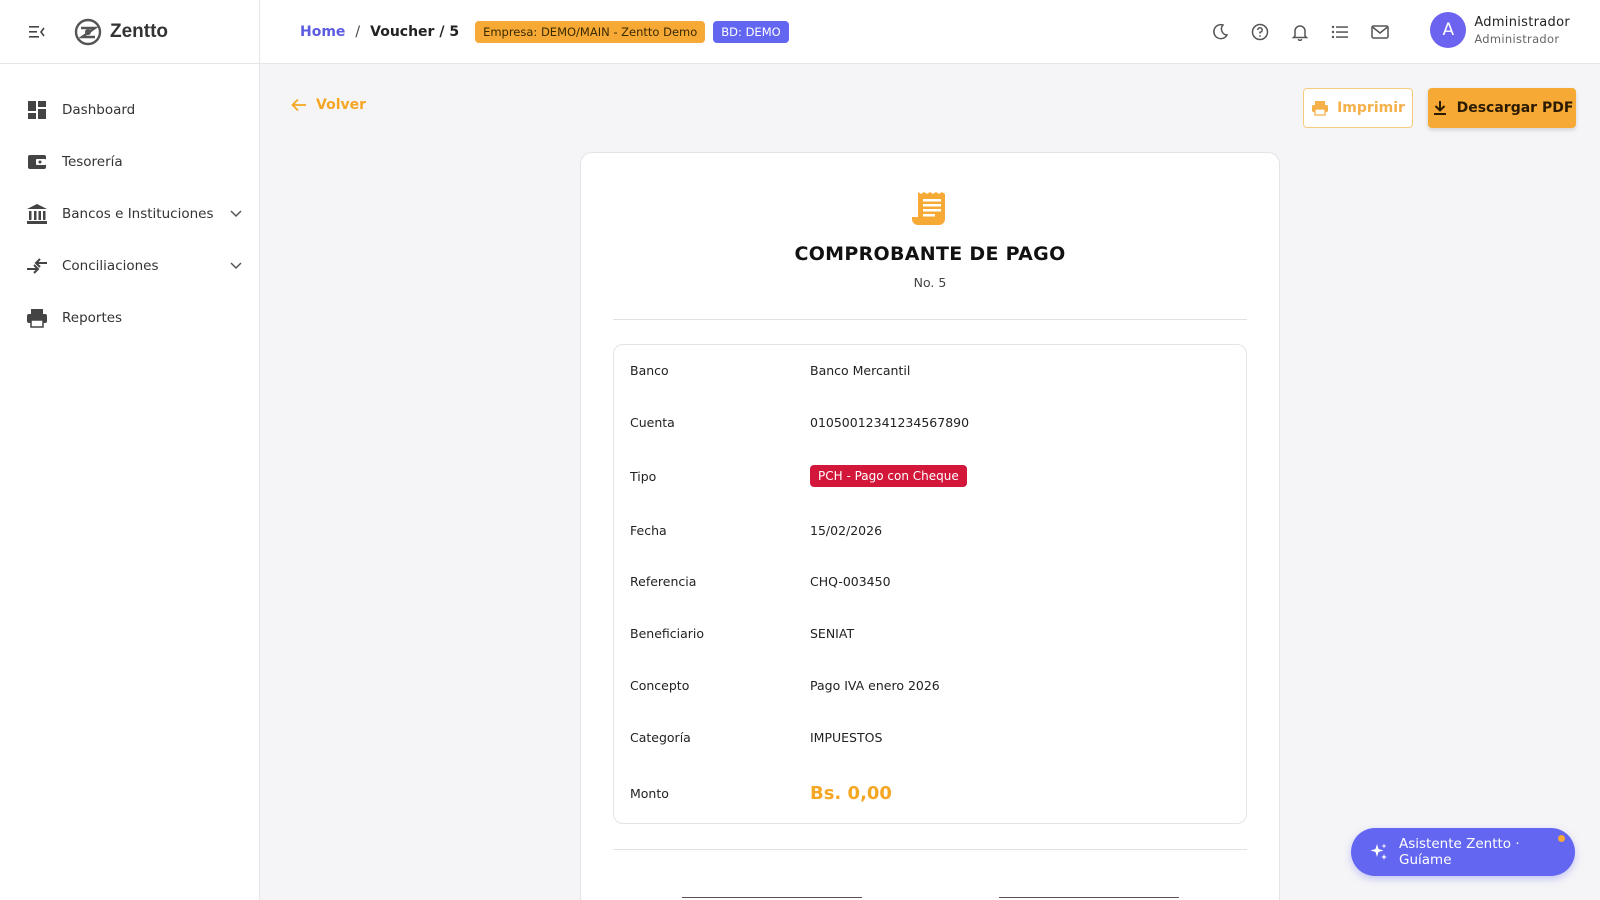 This screenshot has height=900, width=1600. What do you see at coordinates (1300, 32) in the screenshot?
I see `bell-icon` at bounding box center [1300, 32].